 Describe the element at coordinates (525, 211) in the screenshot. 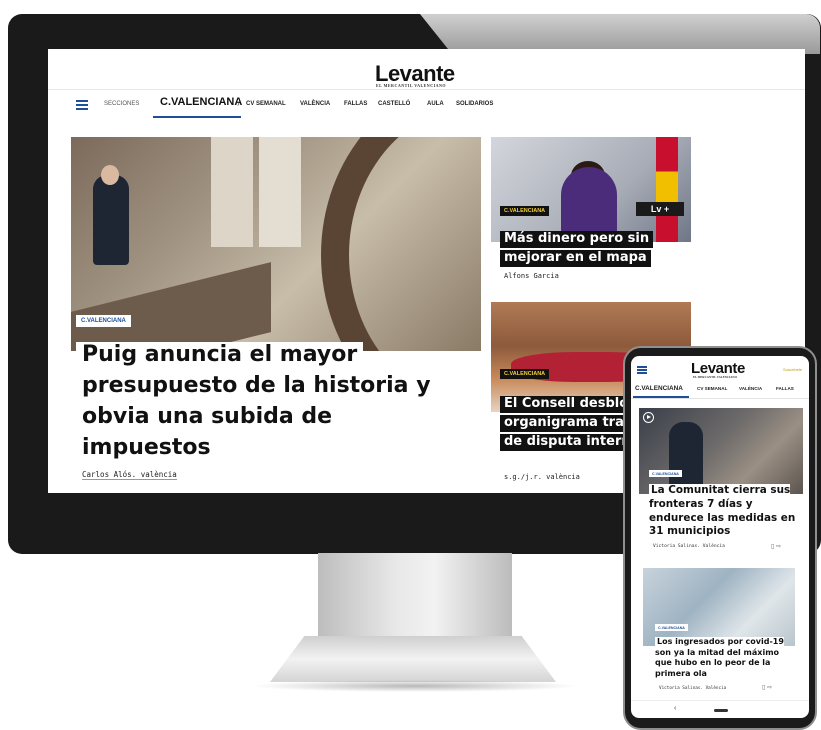

I see `side-story-1-tag: C.VALENCIANA` at that location.